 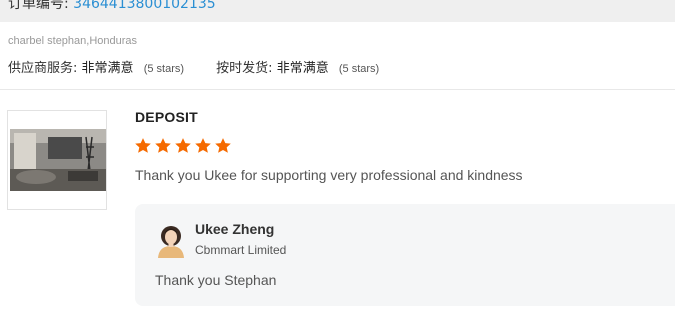 I want to click on order-number-link: 3464413800102135, so click(x=144, y=6).